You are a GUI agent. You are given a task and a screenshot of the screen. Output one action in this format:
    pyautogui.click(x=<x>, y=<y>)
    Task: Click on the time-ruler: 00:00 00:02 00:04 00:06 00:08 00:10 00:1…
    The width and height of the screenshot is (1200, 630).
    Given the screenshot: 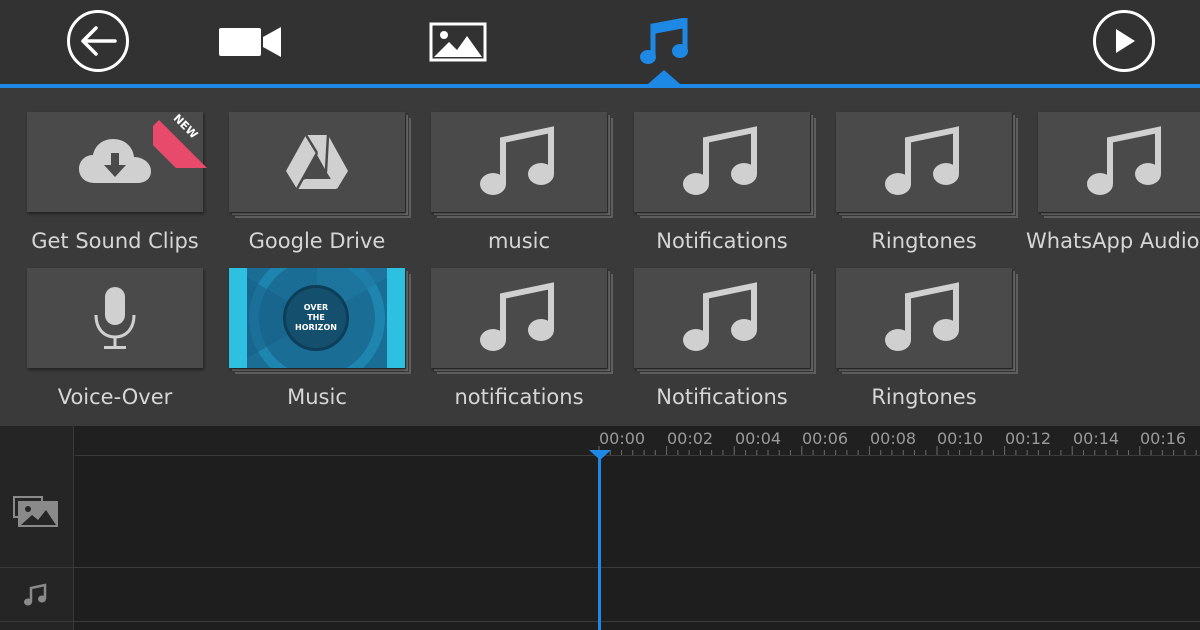 What is the action you would take?
    pyautogui.click(x=637, y=441)
    